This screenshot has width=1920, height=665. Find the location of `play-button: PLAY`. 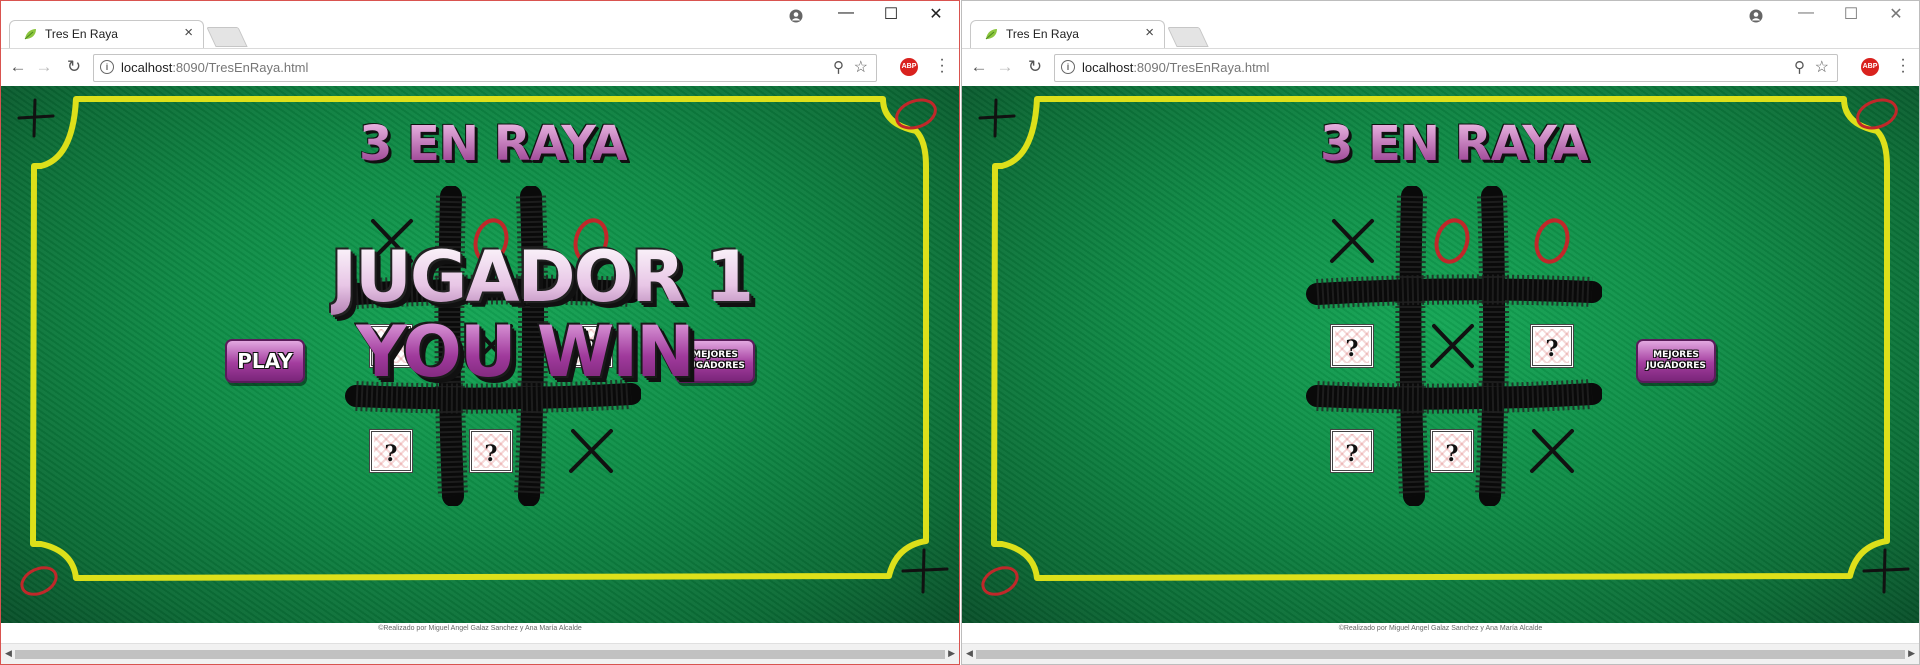

play-button: PLAY is located at coordinates (265, 361).